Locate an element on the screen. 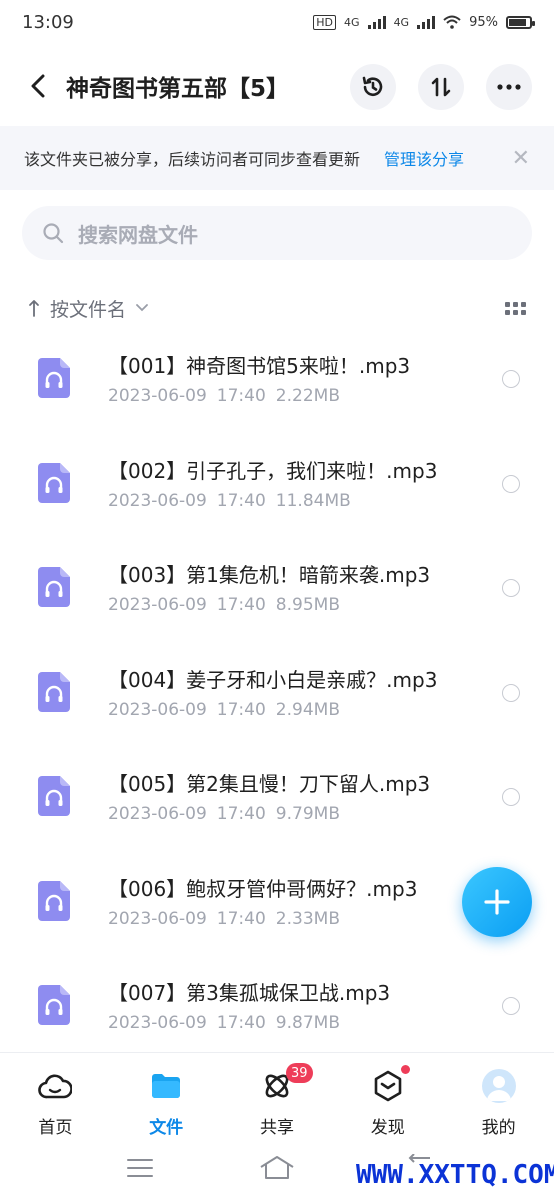 The image size is (554, 1200). search-icon is located at coordinates (53, 233).